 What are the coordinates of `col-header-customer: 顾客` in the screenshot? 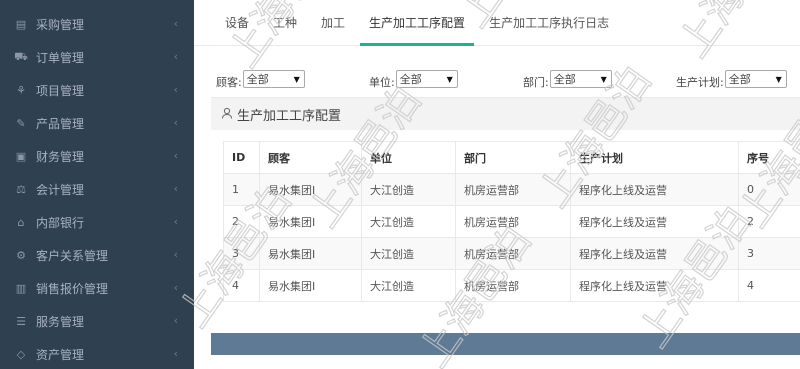 It's located at (310, 157).